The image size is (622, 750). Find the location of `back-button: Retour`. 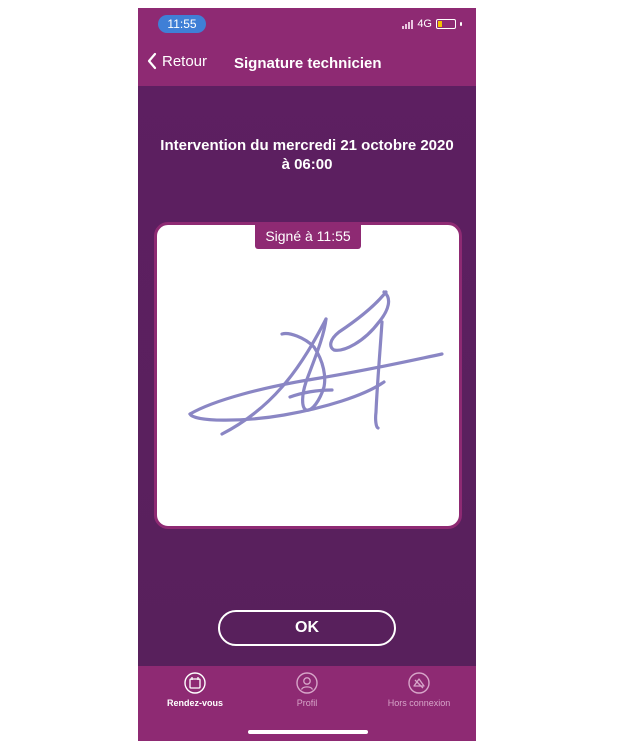

back-button: Retour is located at coordinates (176, 61).